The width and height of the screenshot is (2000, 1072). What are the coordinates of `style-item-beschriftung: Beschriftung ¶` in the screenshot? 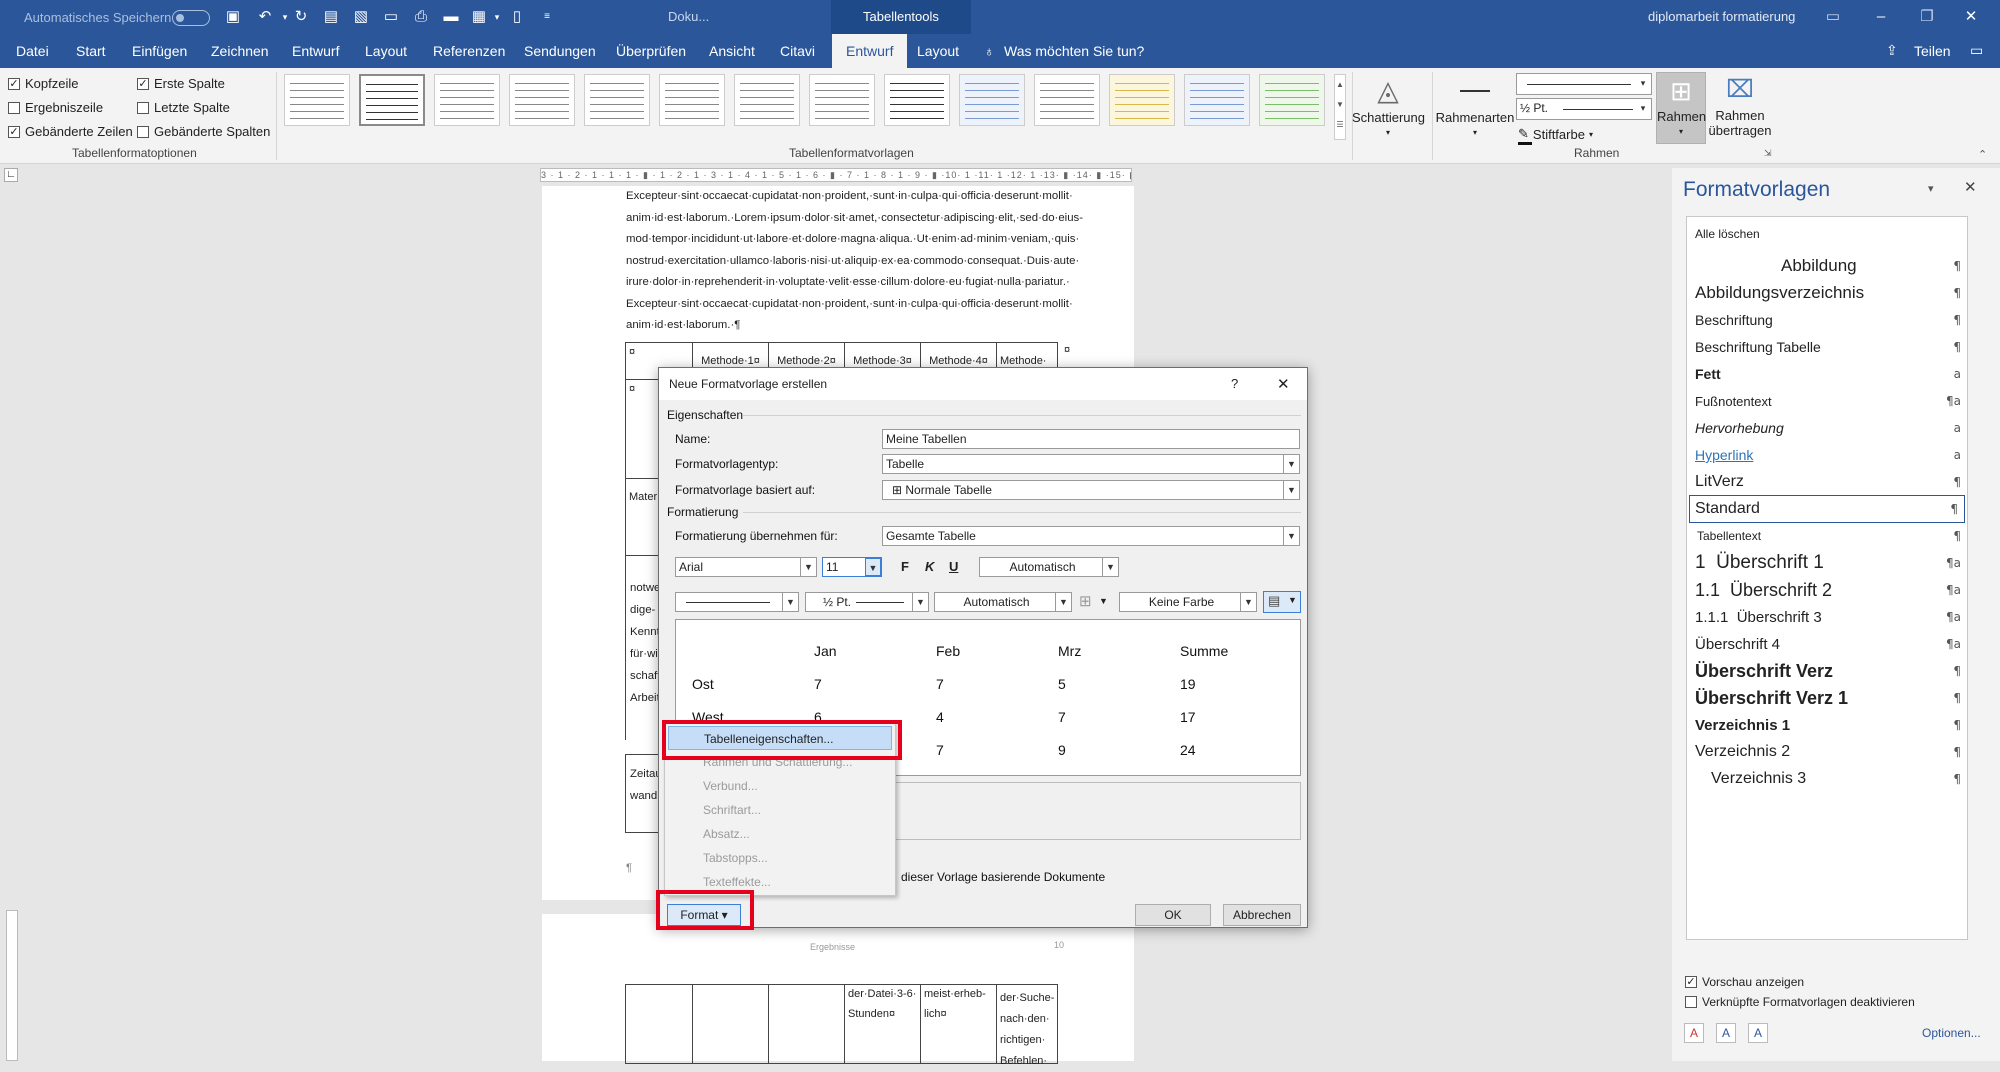 It's located at (1828, 320).